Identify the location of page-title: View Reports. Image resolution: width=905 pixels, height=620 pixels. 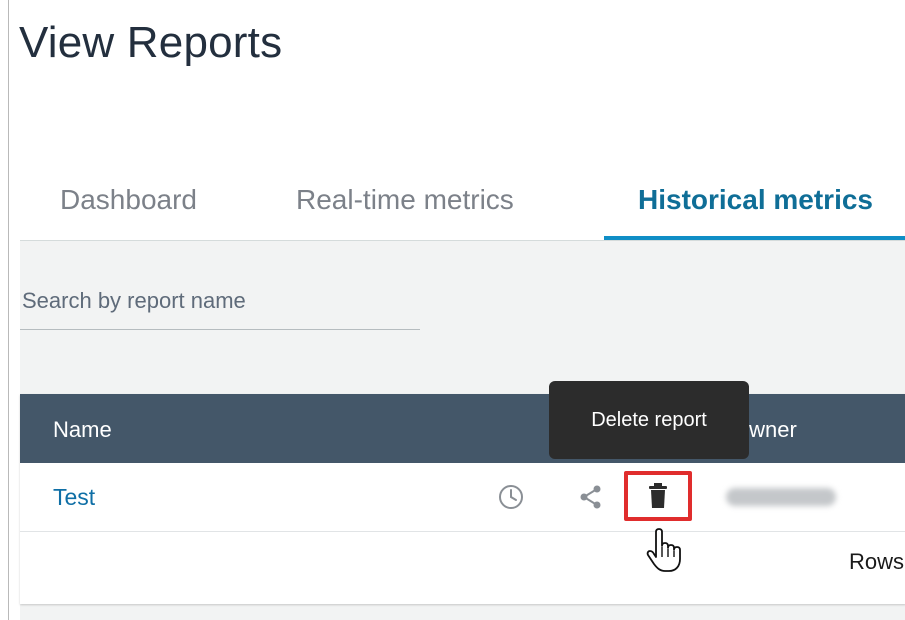
(151, 42).